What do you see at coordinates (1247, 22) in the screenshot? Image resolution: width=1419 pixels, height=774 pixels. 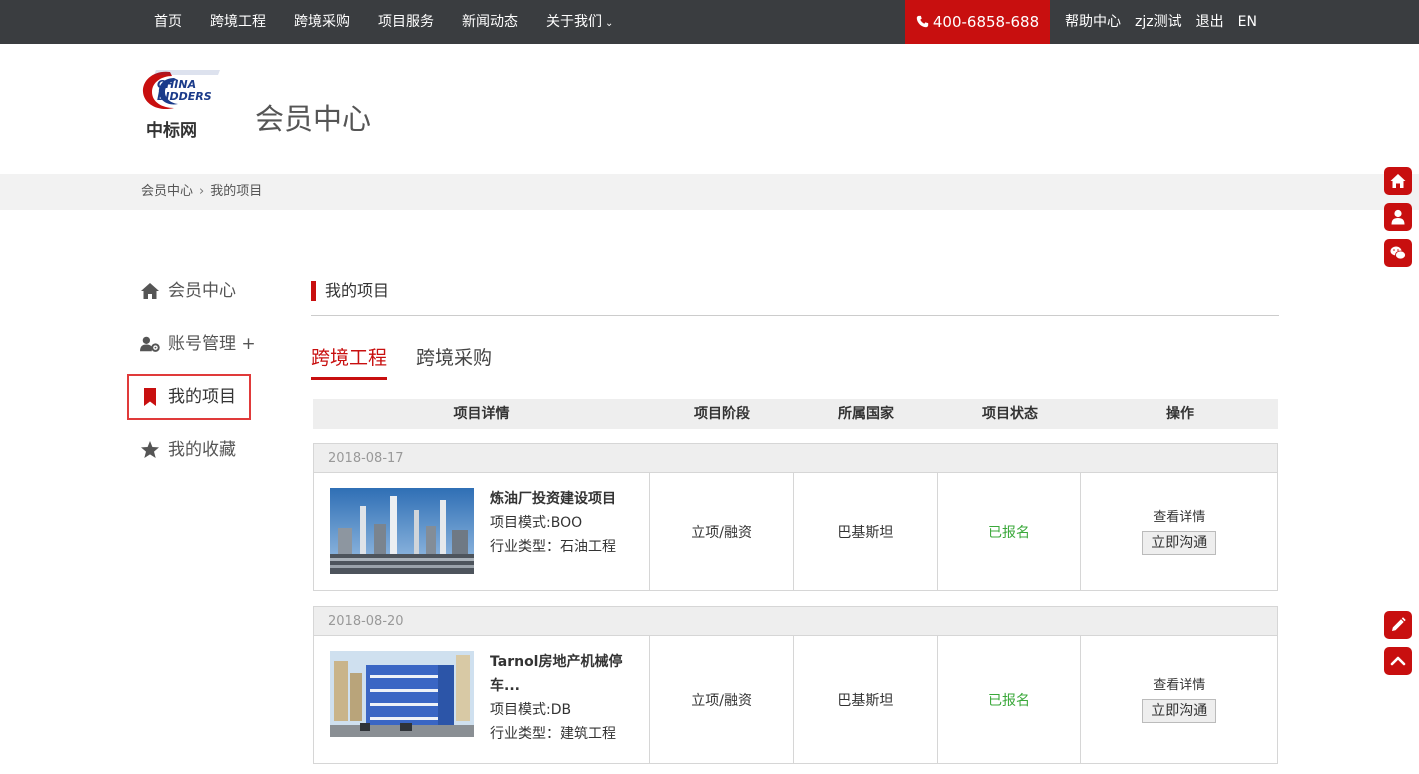 I see `language-en-link: EN` at bounding box center [1247, 22].